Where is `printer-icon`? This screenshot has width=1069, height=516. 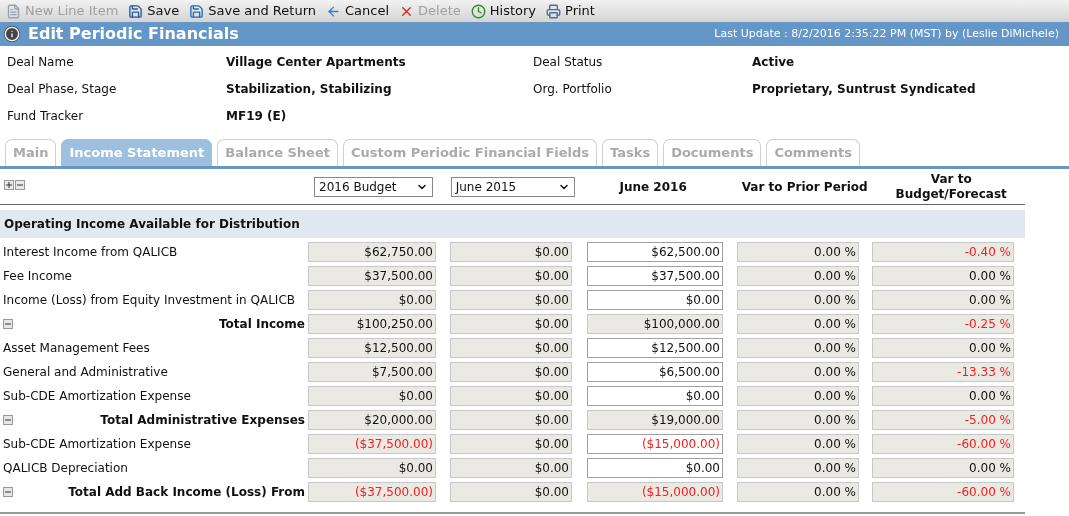 printer-icon is located at coordinates (554, 11).